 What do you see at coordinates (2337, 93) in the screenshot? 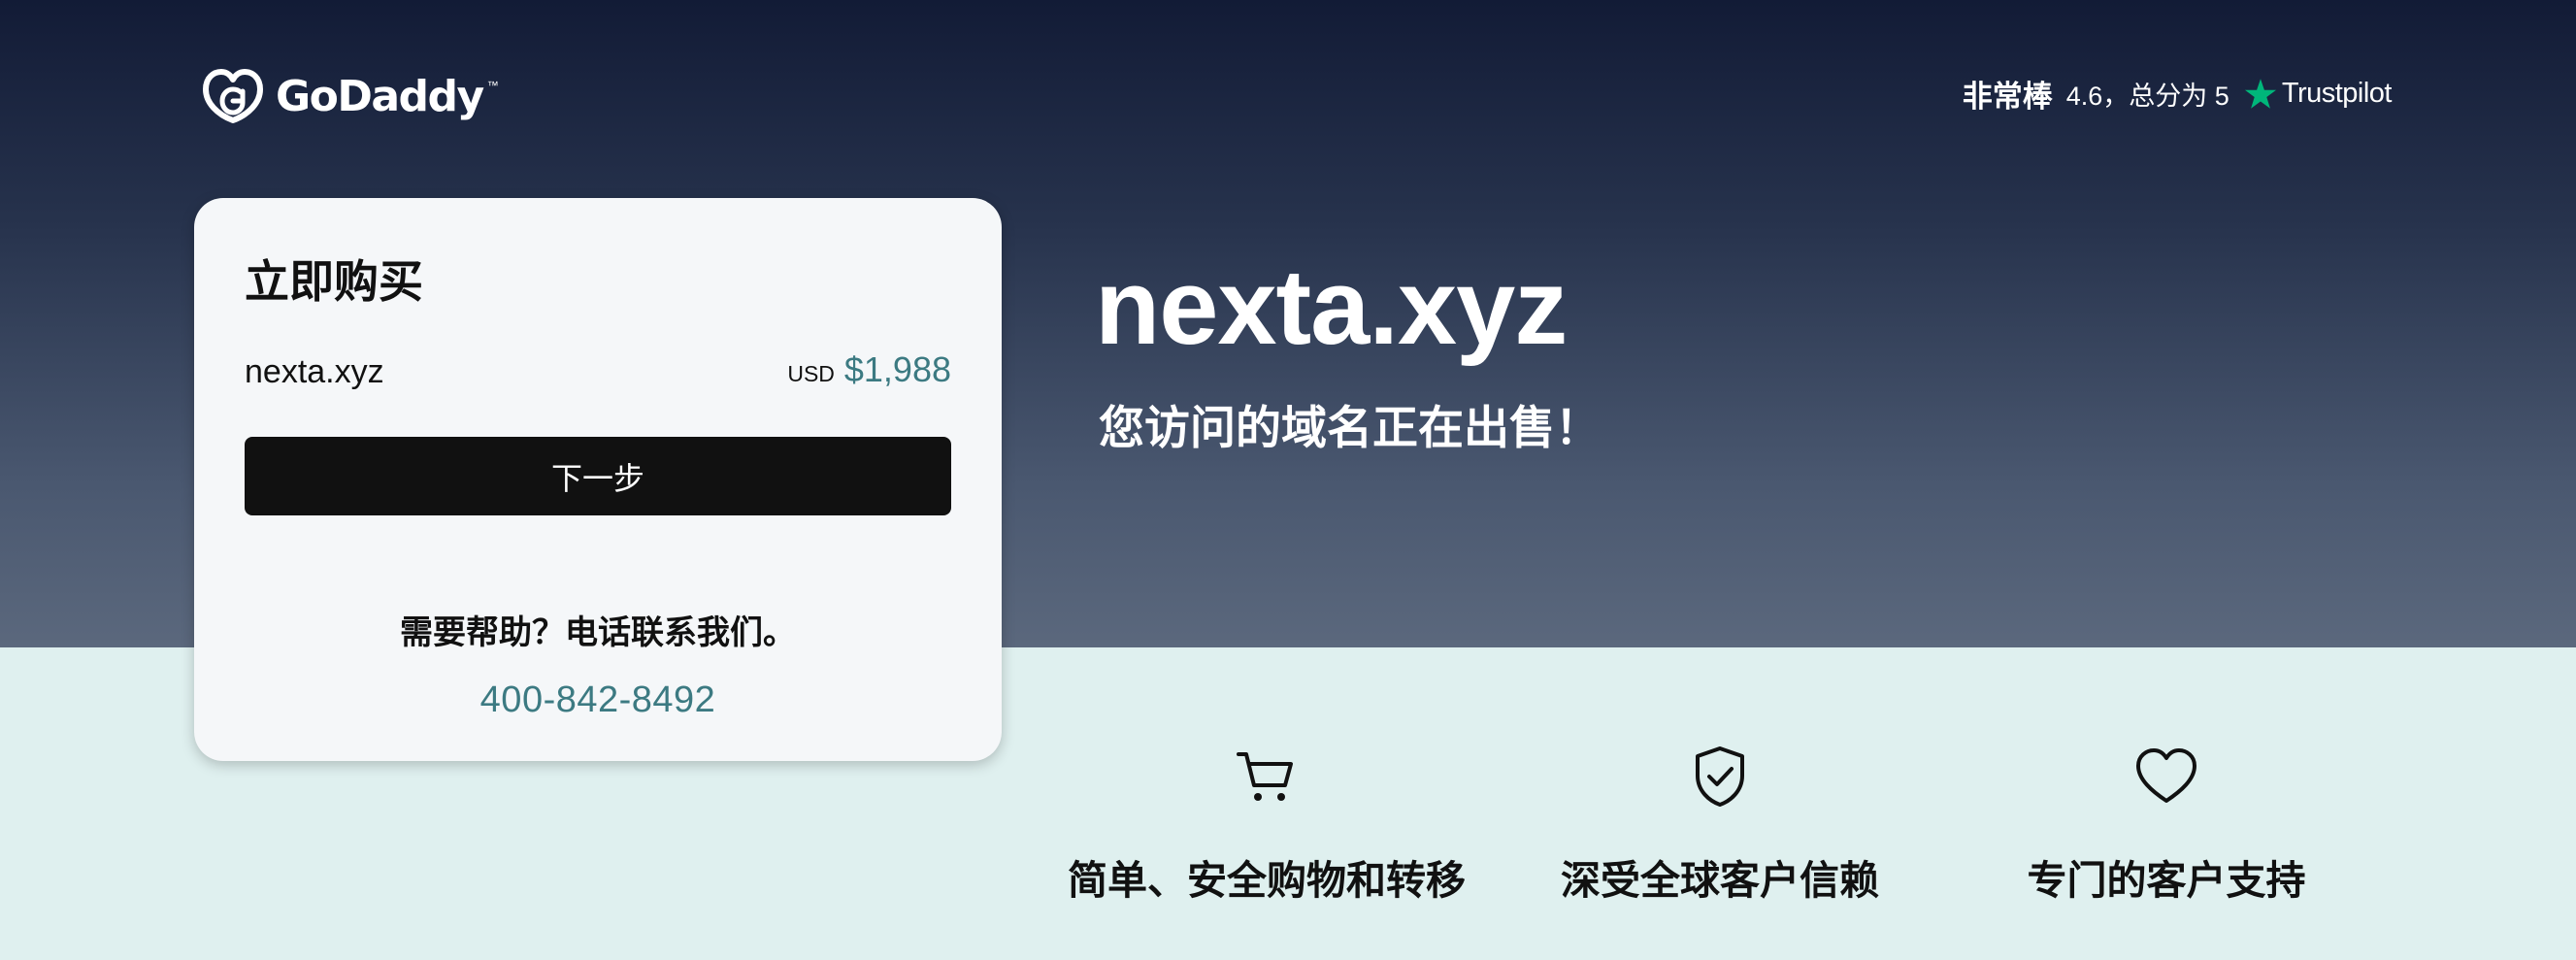
I see `trustpilot-brand: Trustpilot` at bounding box center [2337, 93].